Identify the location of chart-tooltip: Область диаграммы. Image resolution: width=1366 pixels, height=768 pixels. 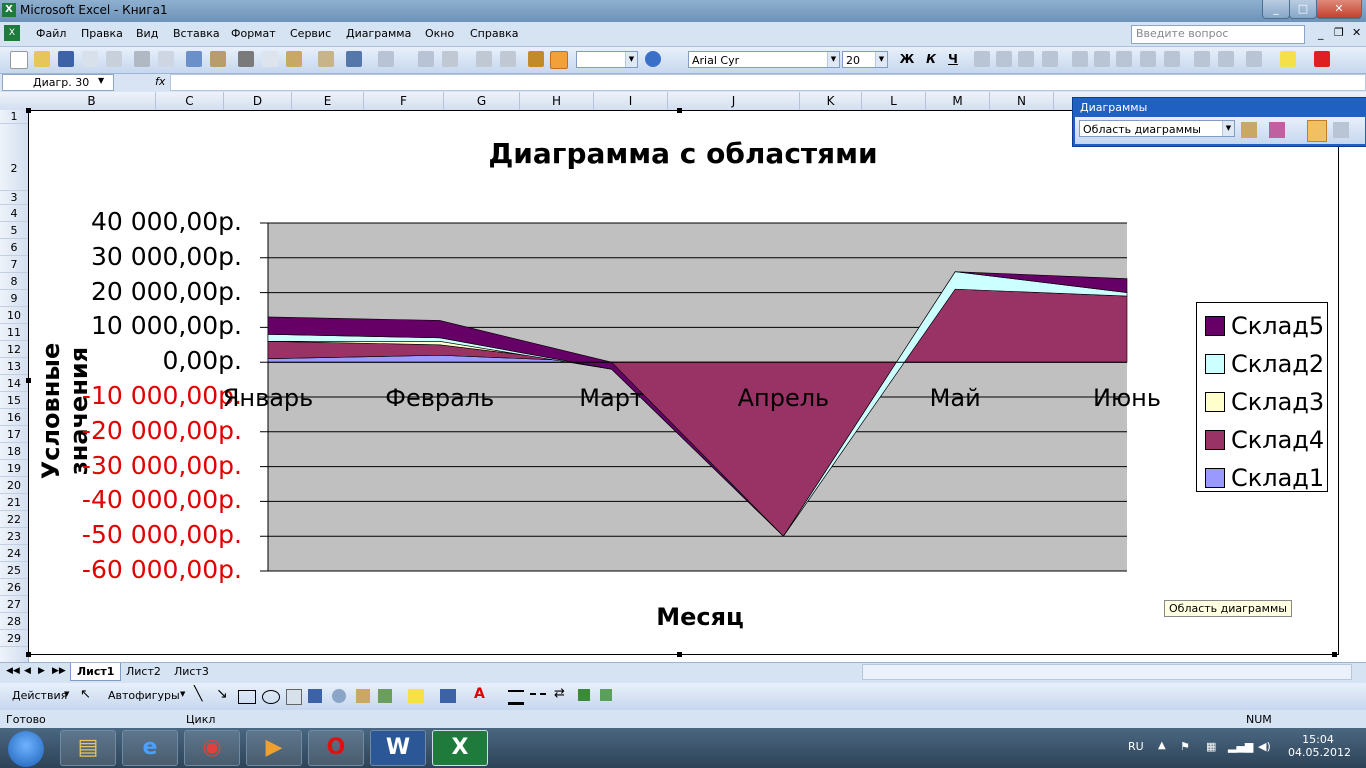
(1228, 608).